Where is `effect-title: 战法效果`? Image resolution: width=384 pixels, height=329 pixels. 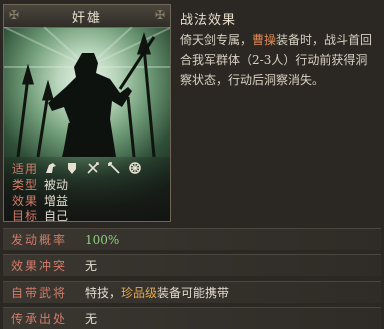
effect-title: 战法效果 is located at coordinates (208, 20).